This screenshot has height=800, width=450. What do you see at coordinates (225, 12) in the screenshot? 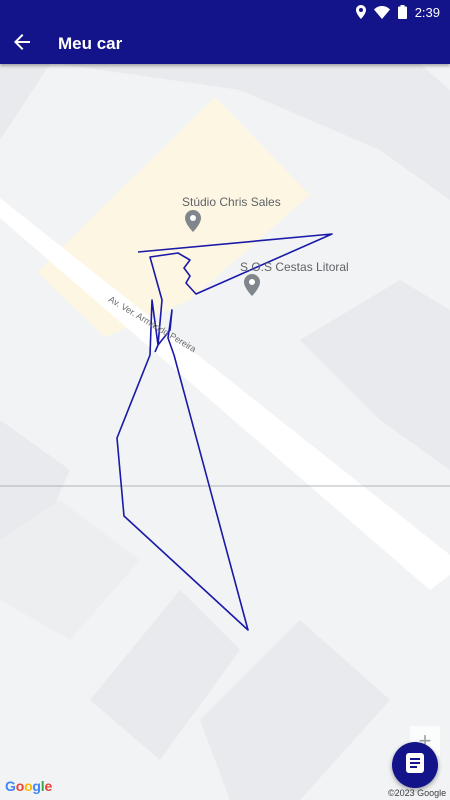
I see `status-bar: 2:39` at bounding box center [225, 12].